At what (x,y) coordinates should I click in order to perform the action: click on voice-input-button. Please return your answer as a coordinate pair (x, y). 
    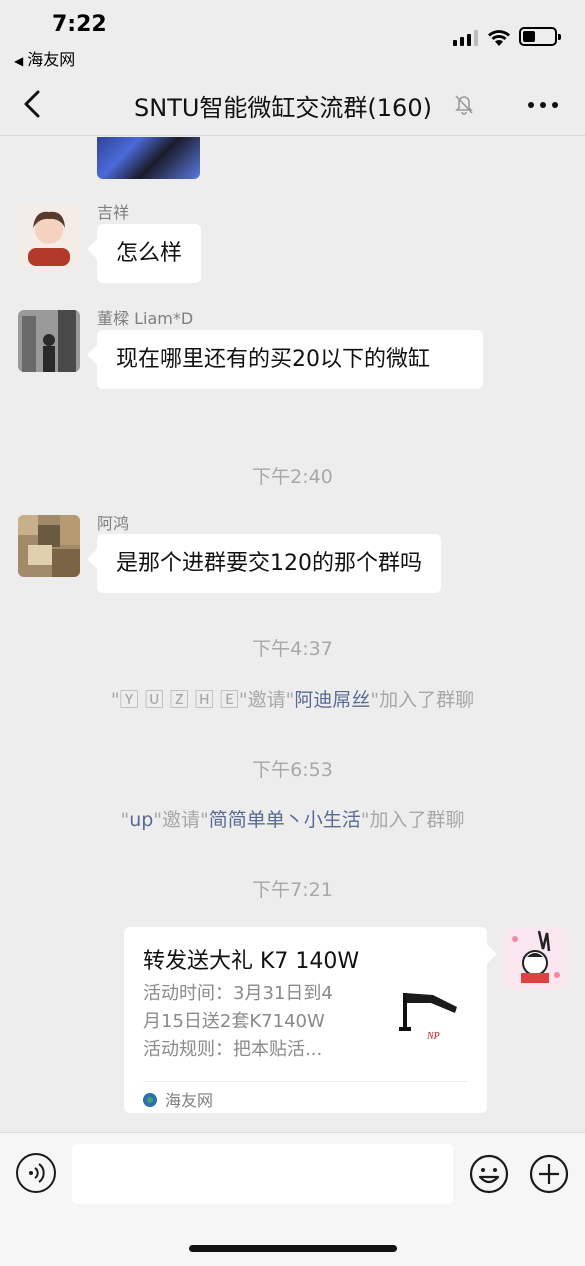
    Looking at the image, I should click on (36, 1173).